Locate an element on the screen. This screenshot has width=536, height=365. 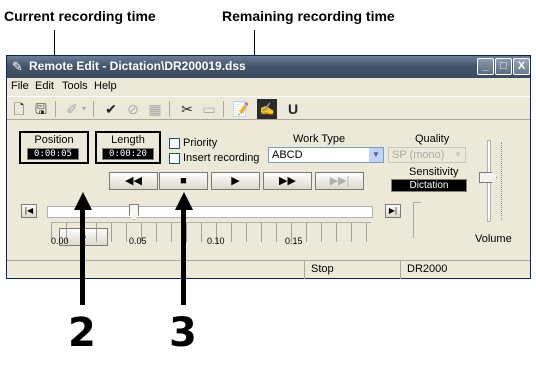
priority-label: Priority is located at coordinates (200, 143).